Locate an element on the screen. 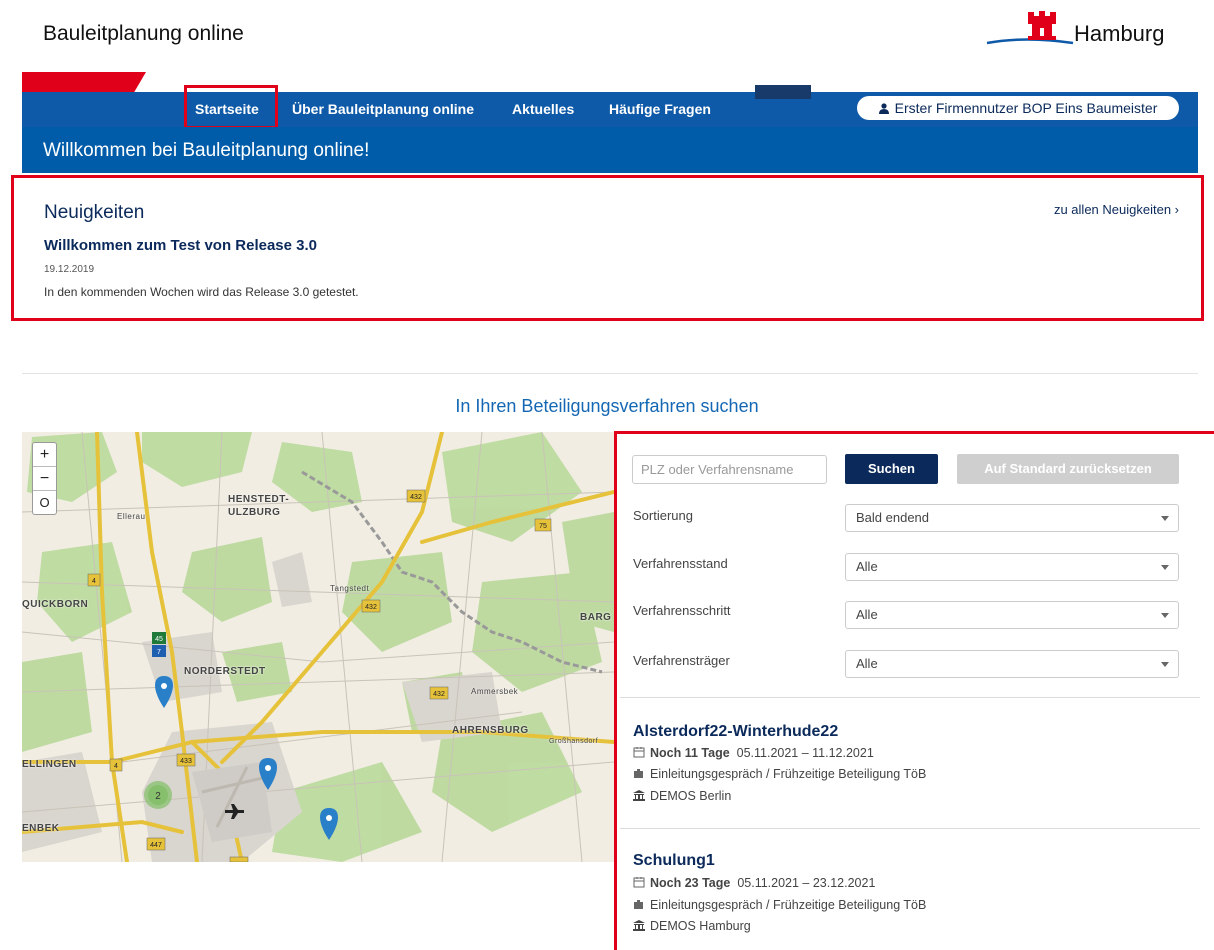  map-label-henstedt: HENSTEDT- is located at coordinates (259, 499).